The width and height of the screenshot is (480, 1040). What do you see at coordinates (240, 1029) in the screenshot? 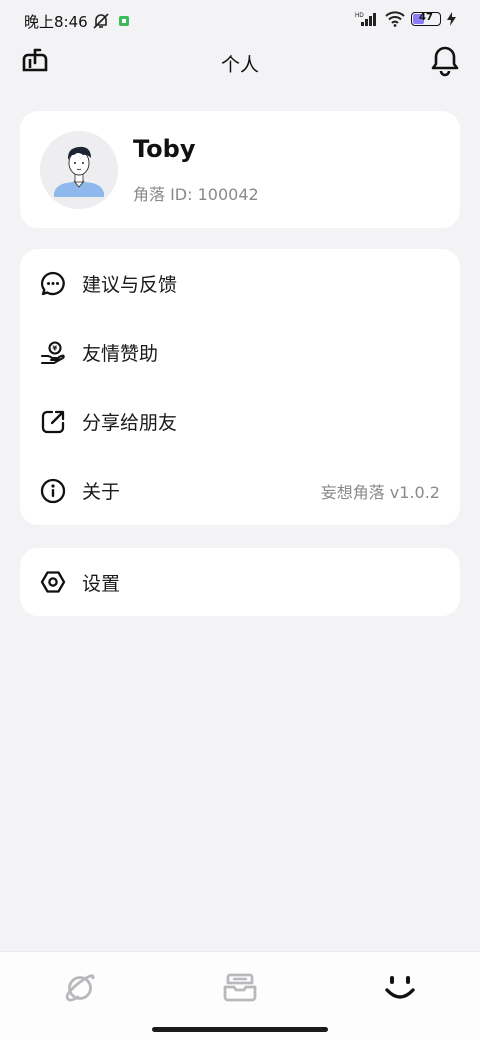
I see `home-indicator` at bounding box center [240, 1029].